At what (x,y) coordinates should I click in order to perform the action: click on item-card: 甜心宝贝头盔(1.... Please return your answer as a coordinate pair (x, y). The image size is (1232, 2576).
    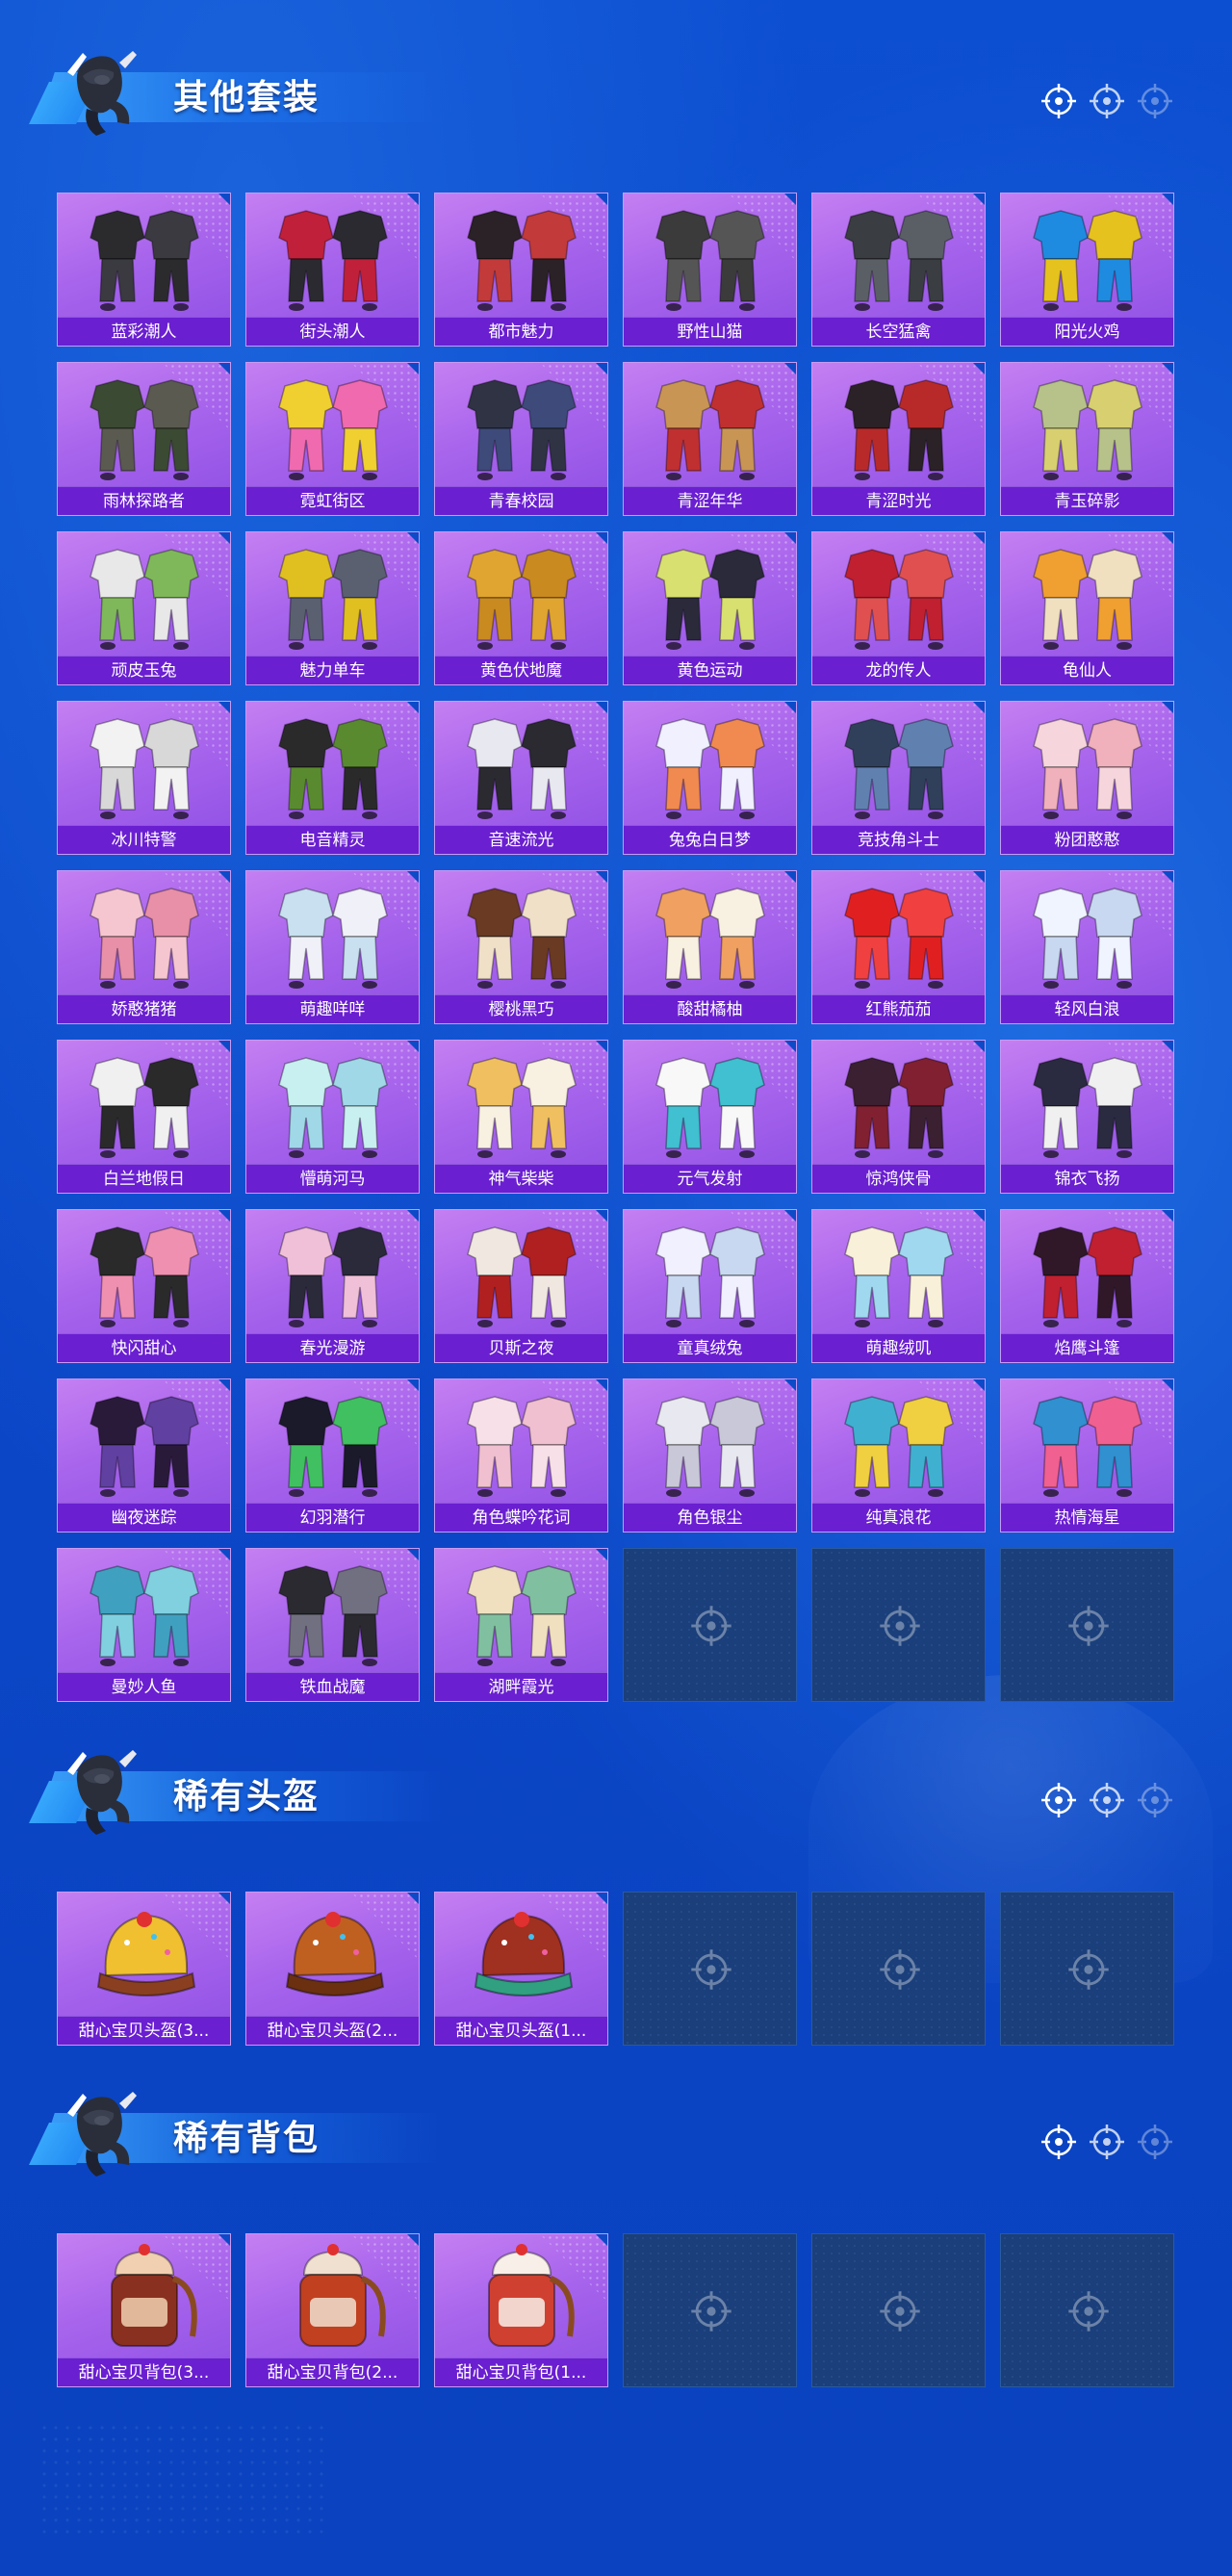
    Looking at the image, I should click on (521, 1969).